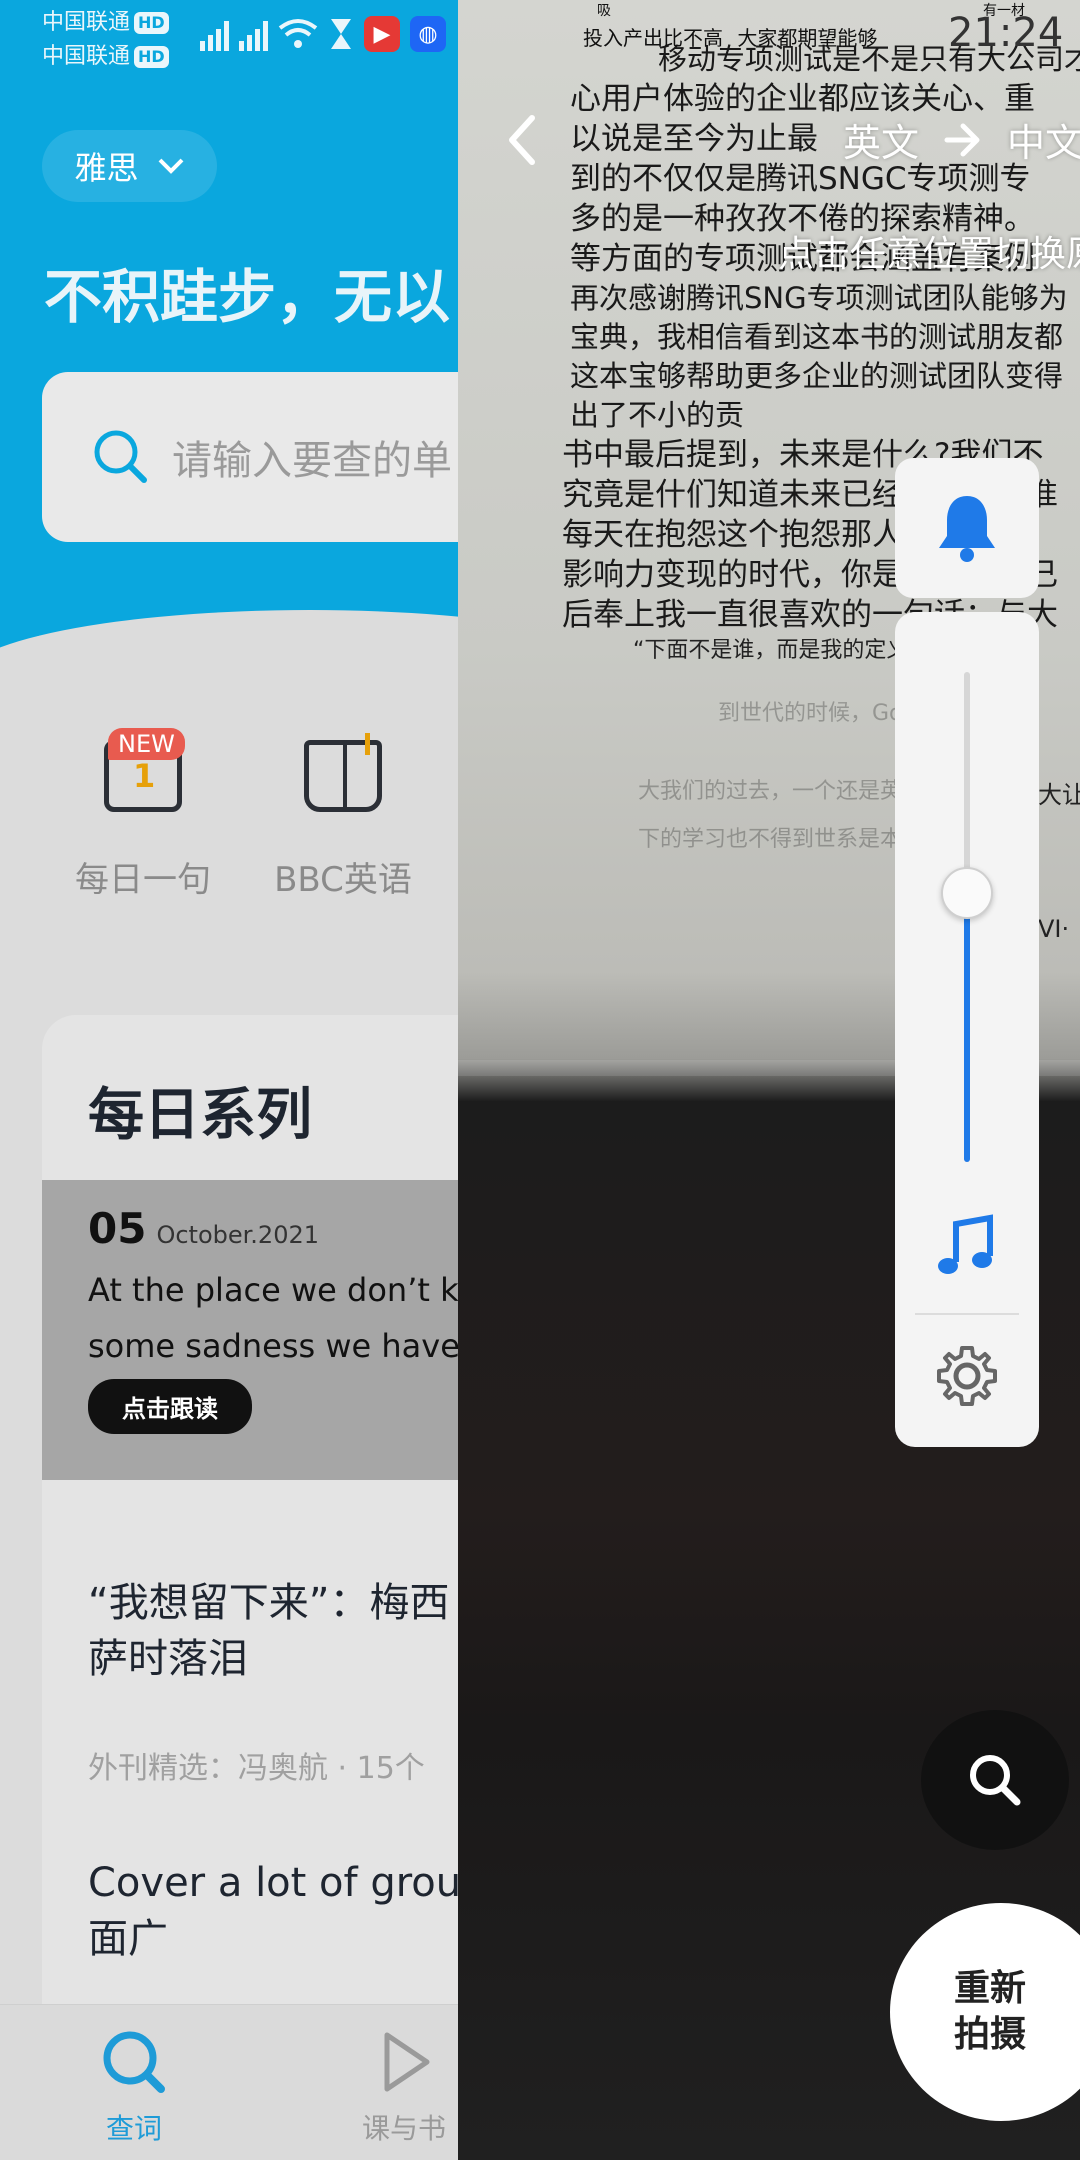  Describe the element at coordinates (128, 1939) in the screenshot. I see `article-title: 面广` at that location.